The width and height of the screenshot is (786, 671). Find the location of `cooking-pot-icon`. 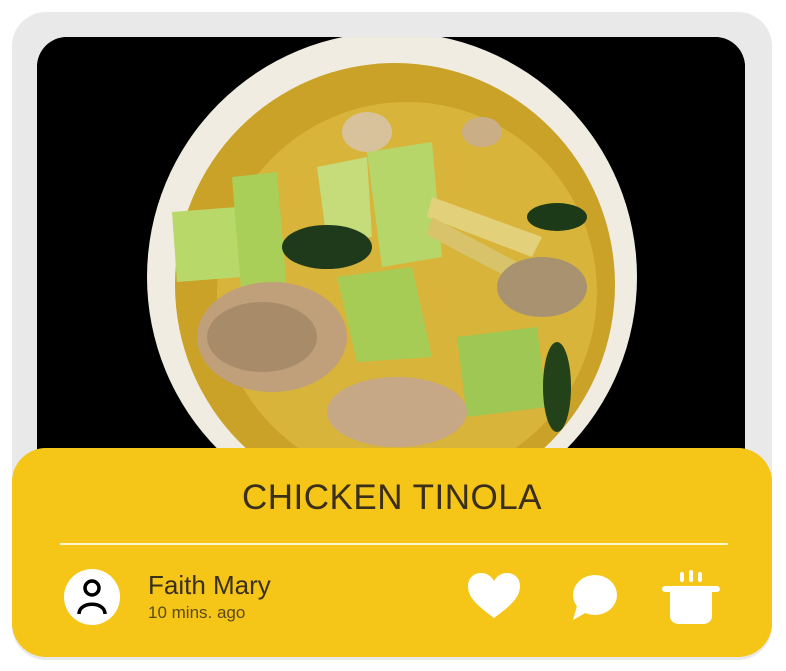

cooking-pot-icon is located at coordinates (691, 597).